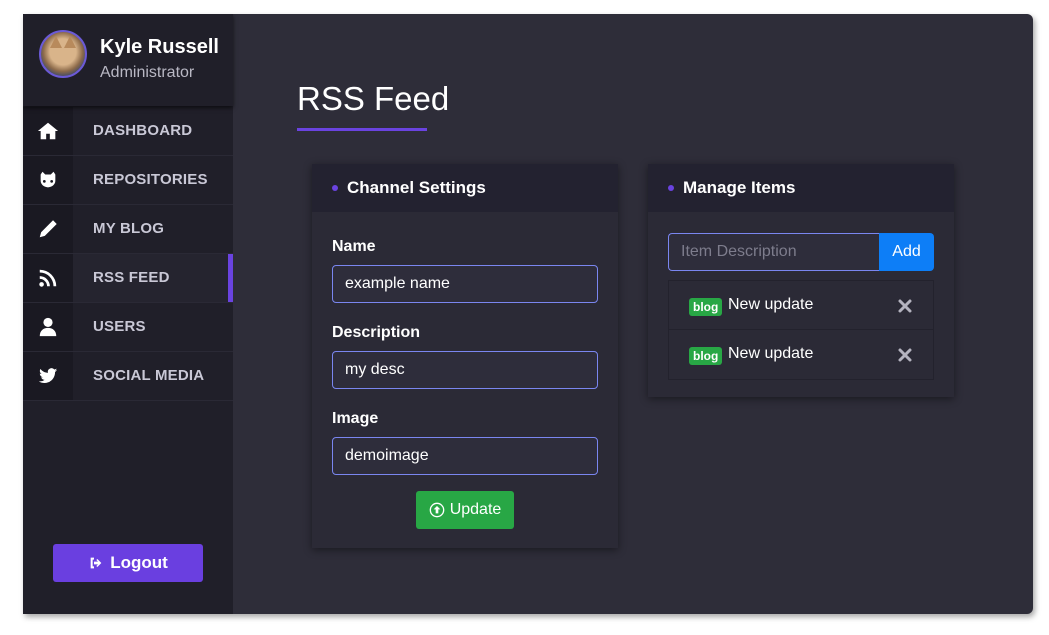 The image size is (1049, 635). I want to click on description-label: Description, so click(376, 332).